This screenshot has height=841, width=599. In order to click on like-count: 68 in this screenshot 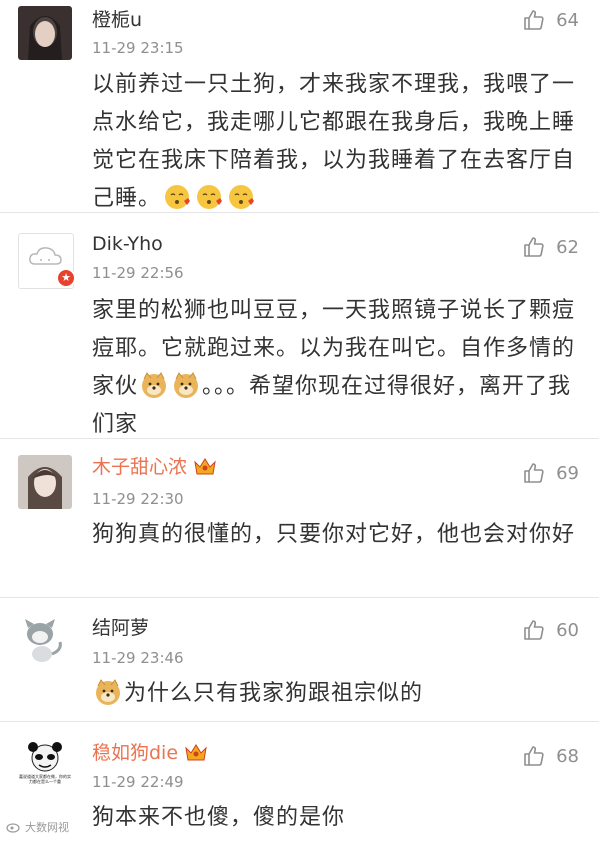, I will do `click(567, 756)`.